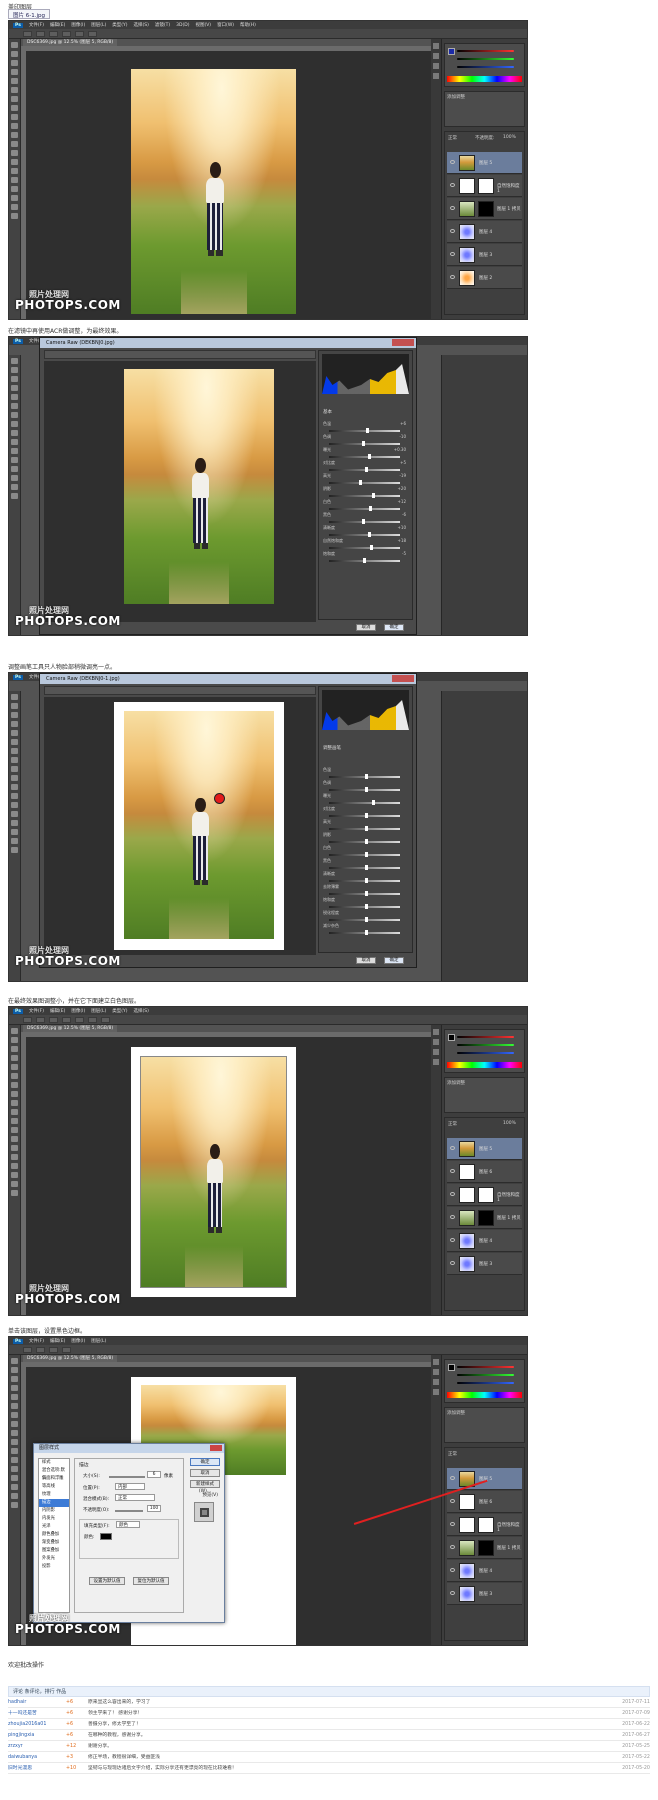  Describe the element at coordinates (29, 14) in the screenshot. I see `image-tab: 图片 6-1.jpg` at that location.